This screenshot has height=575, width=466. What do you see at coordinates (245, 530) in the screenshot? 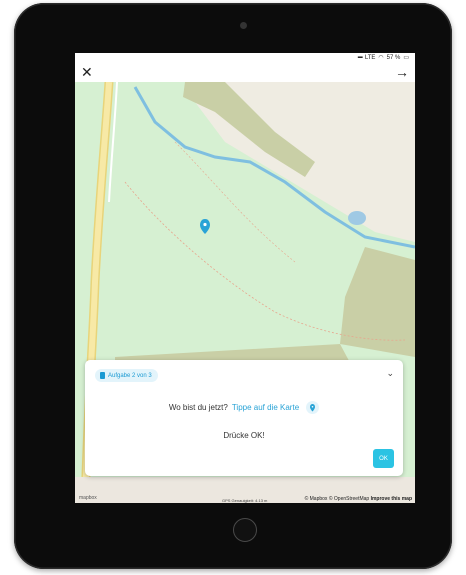
I see `home-button` at bounding box center [245, 530].